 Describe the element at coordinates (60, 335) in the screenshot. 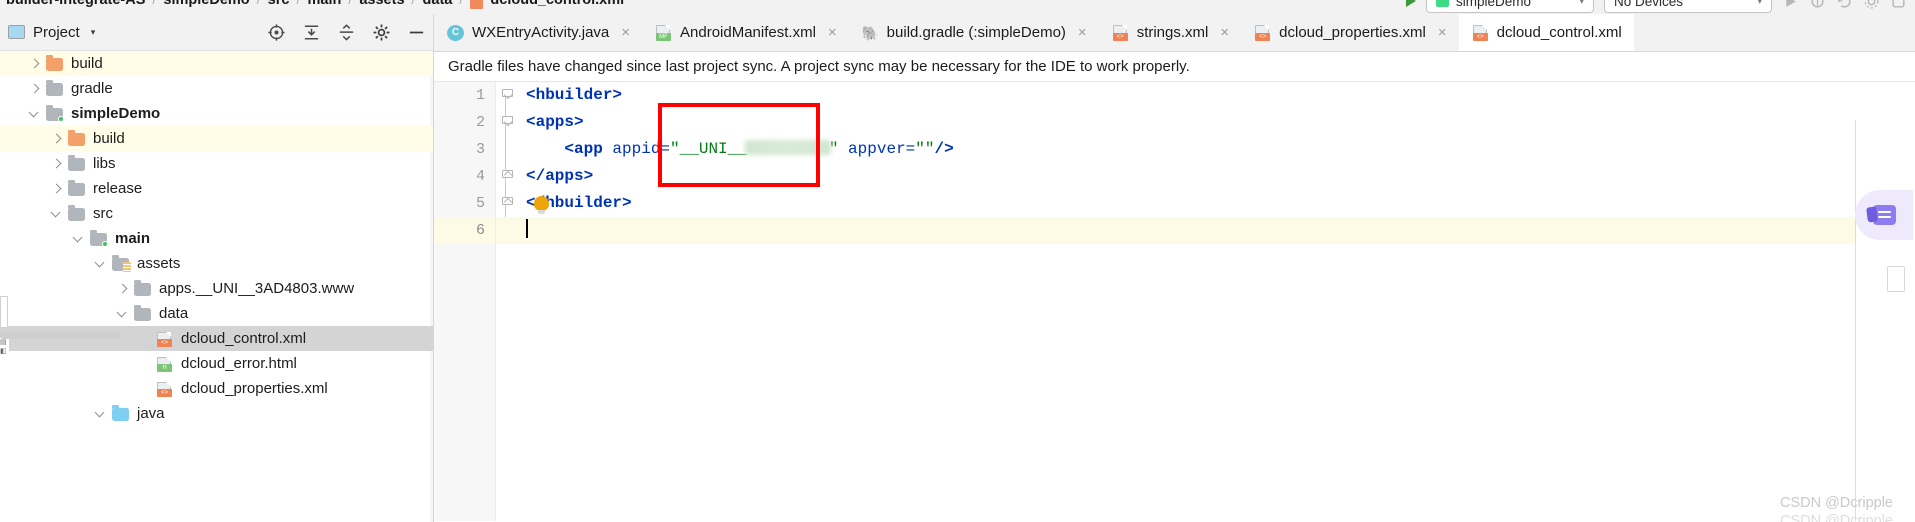

I see `scrollbar-thumb` at that location.